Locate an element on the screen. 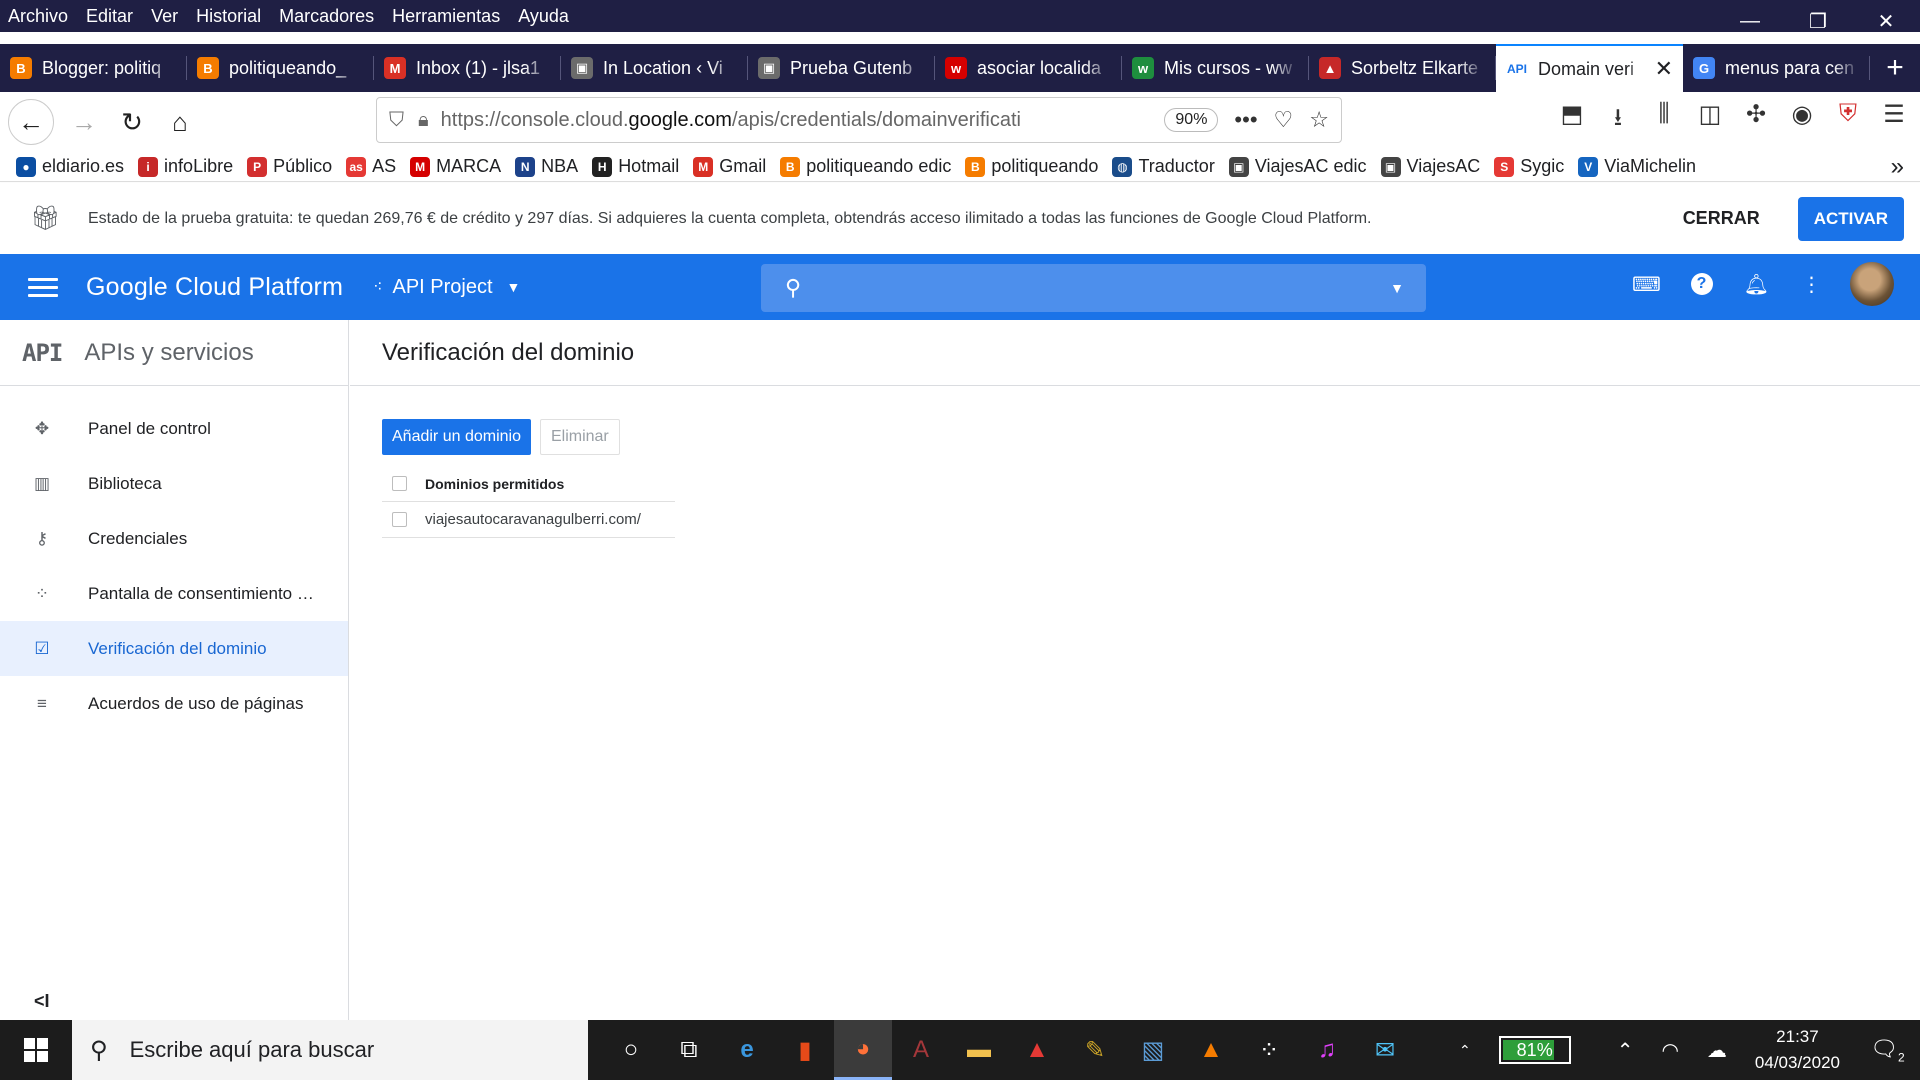 This screenshot has height=1080, width=1920. notifications-bell-icon: 🔔︎ is located at coordinates (1756, 284).